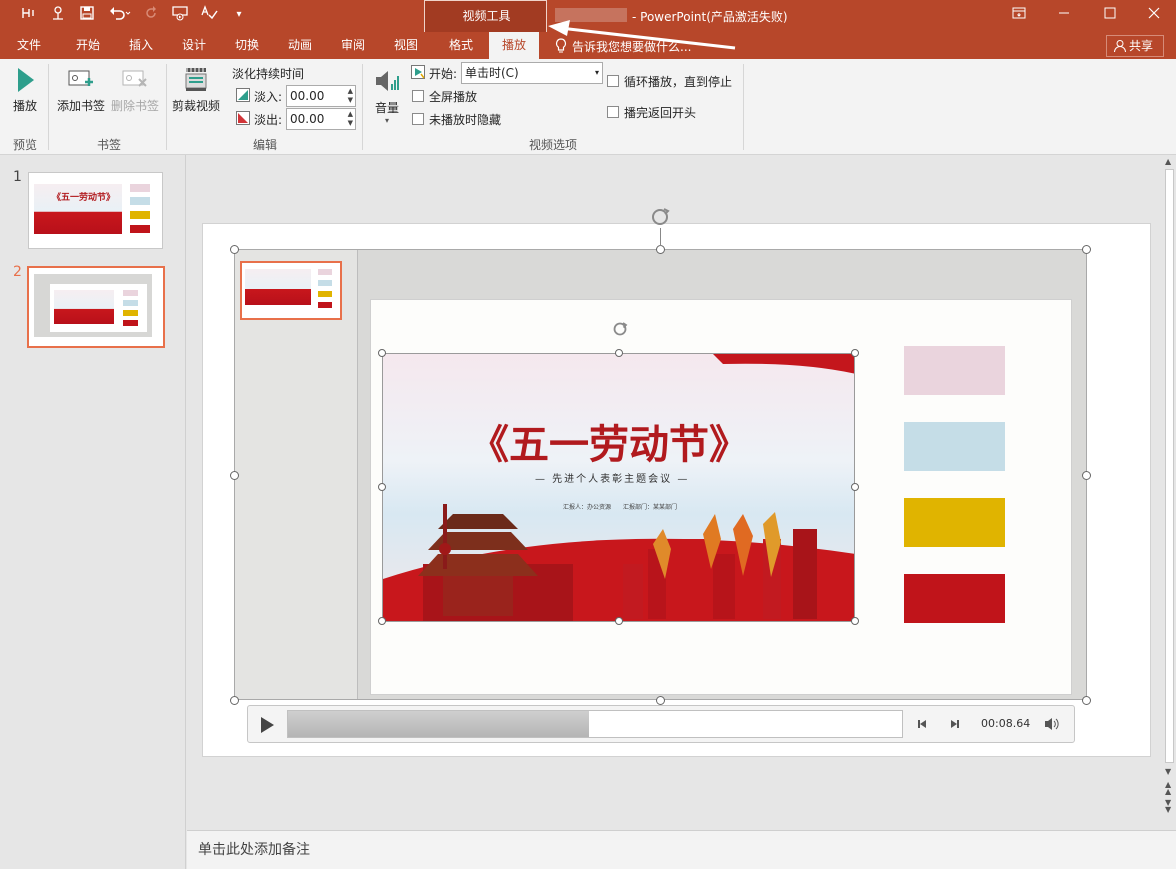 This screenshot has width=1176, height=869. I want to click on customize-qat-icon: ▾, so click(239, 15).